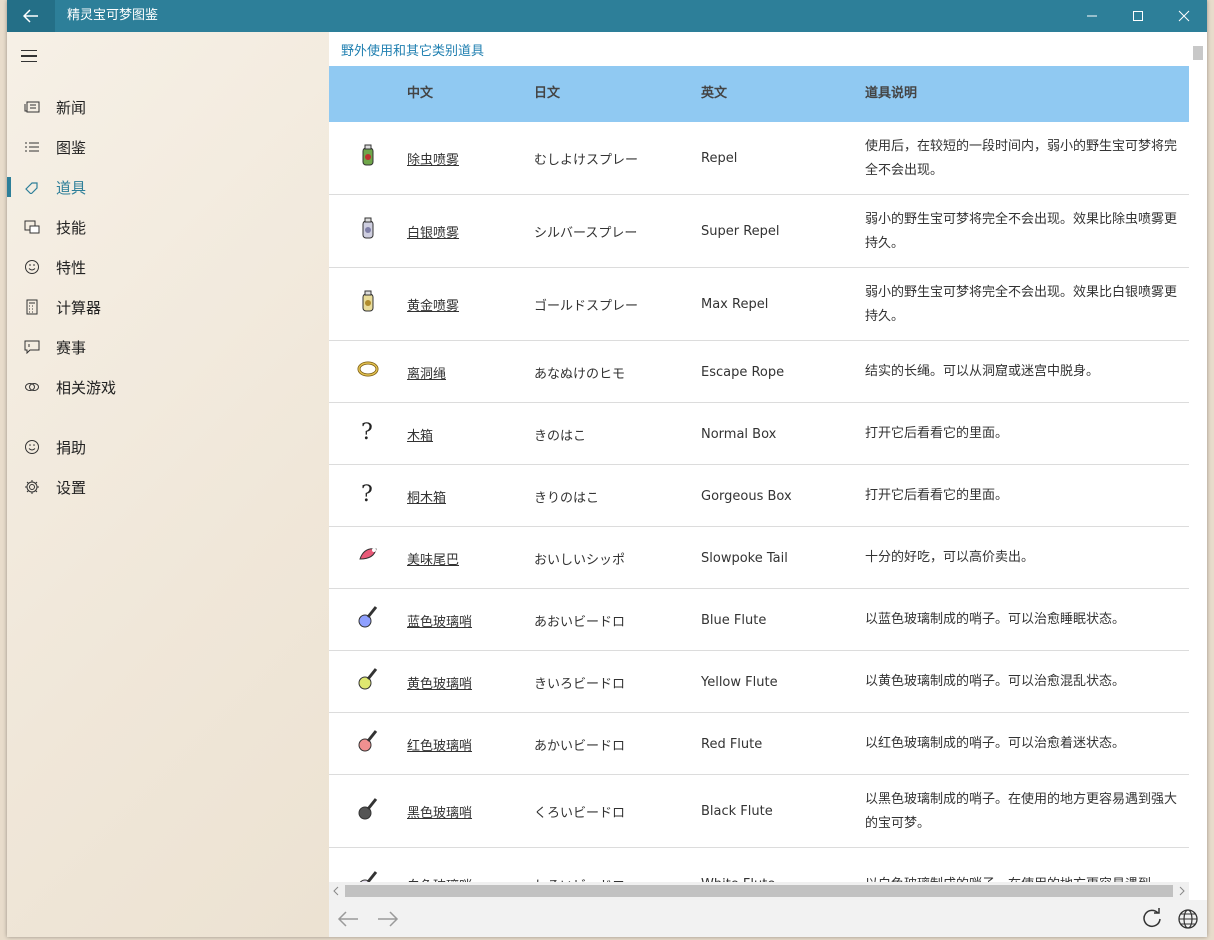  What do you see at coordinates (32, 187) in the screenshot?
I see `tag-icon` at bounding box center [32, 187].